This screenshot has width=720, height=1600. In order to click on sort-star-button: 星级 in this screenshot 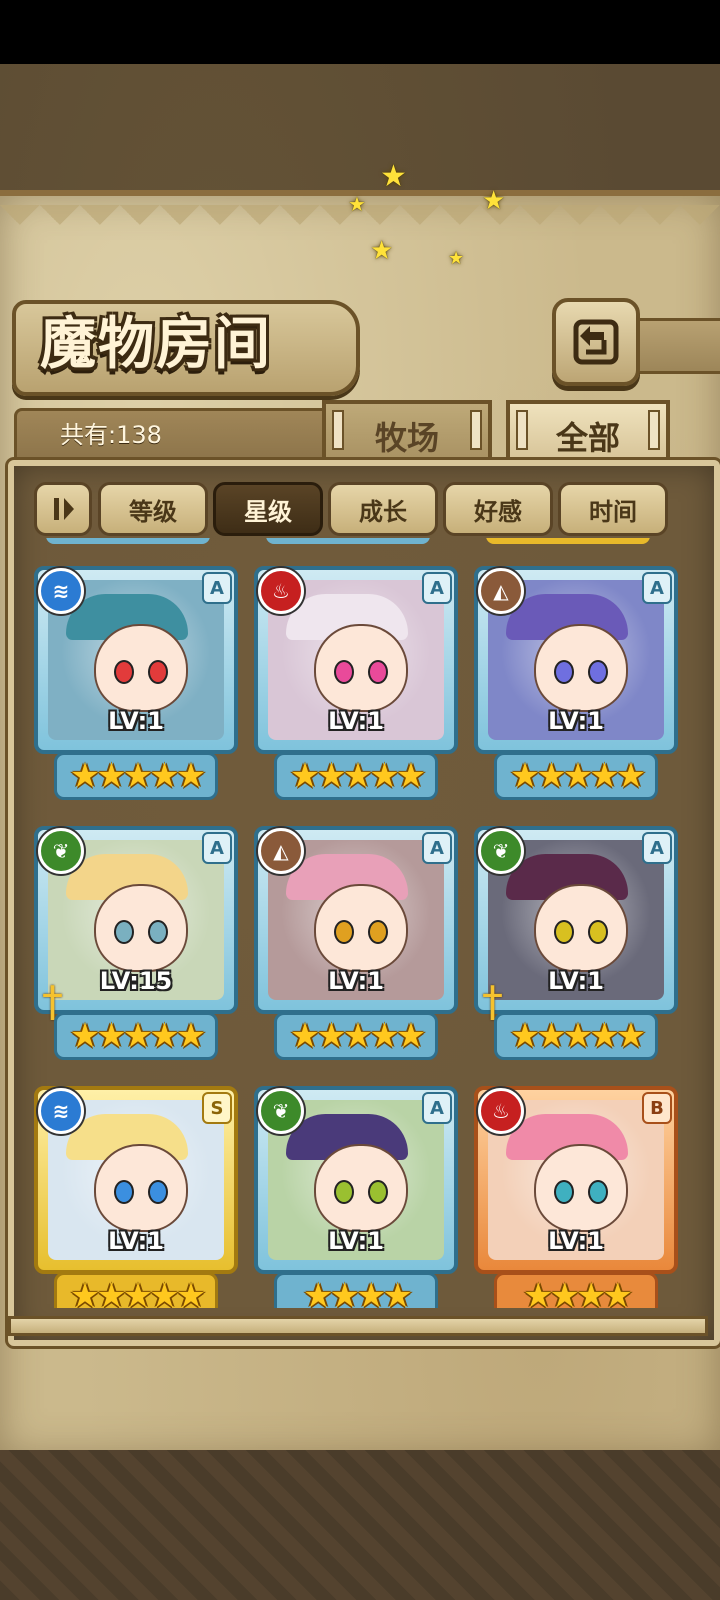, I will do `click(268, 509)`.